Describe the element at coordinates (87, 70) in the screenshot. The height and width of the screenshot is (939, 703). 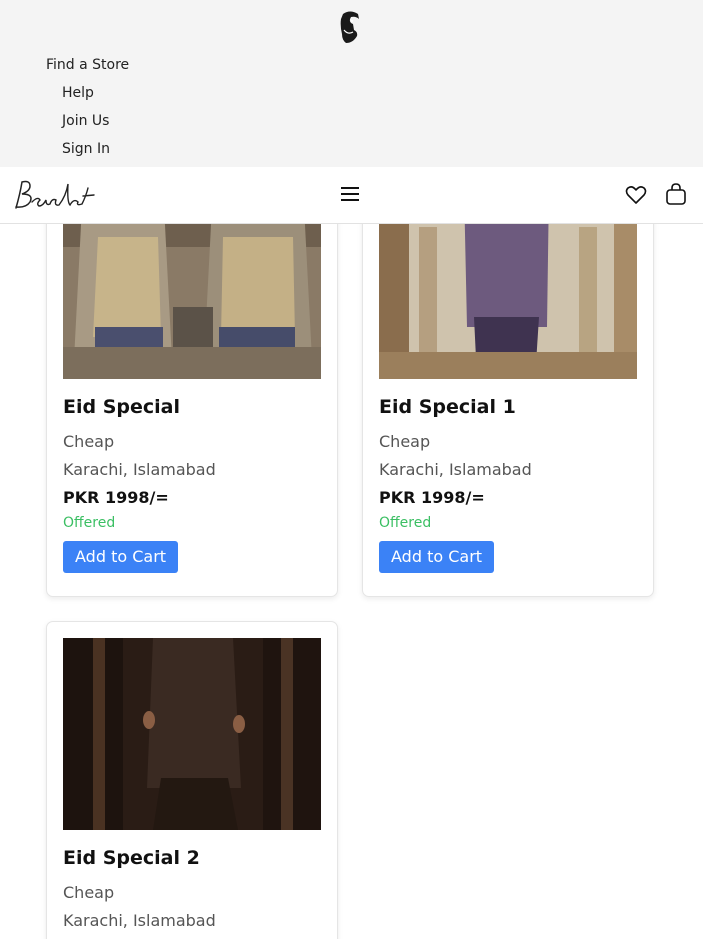
I see `find-a-store-link: Find a Store` at that location.